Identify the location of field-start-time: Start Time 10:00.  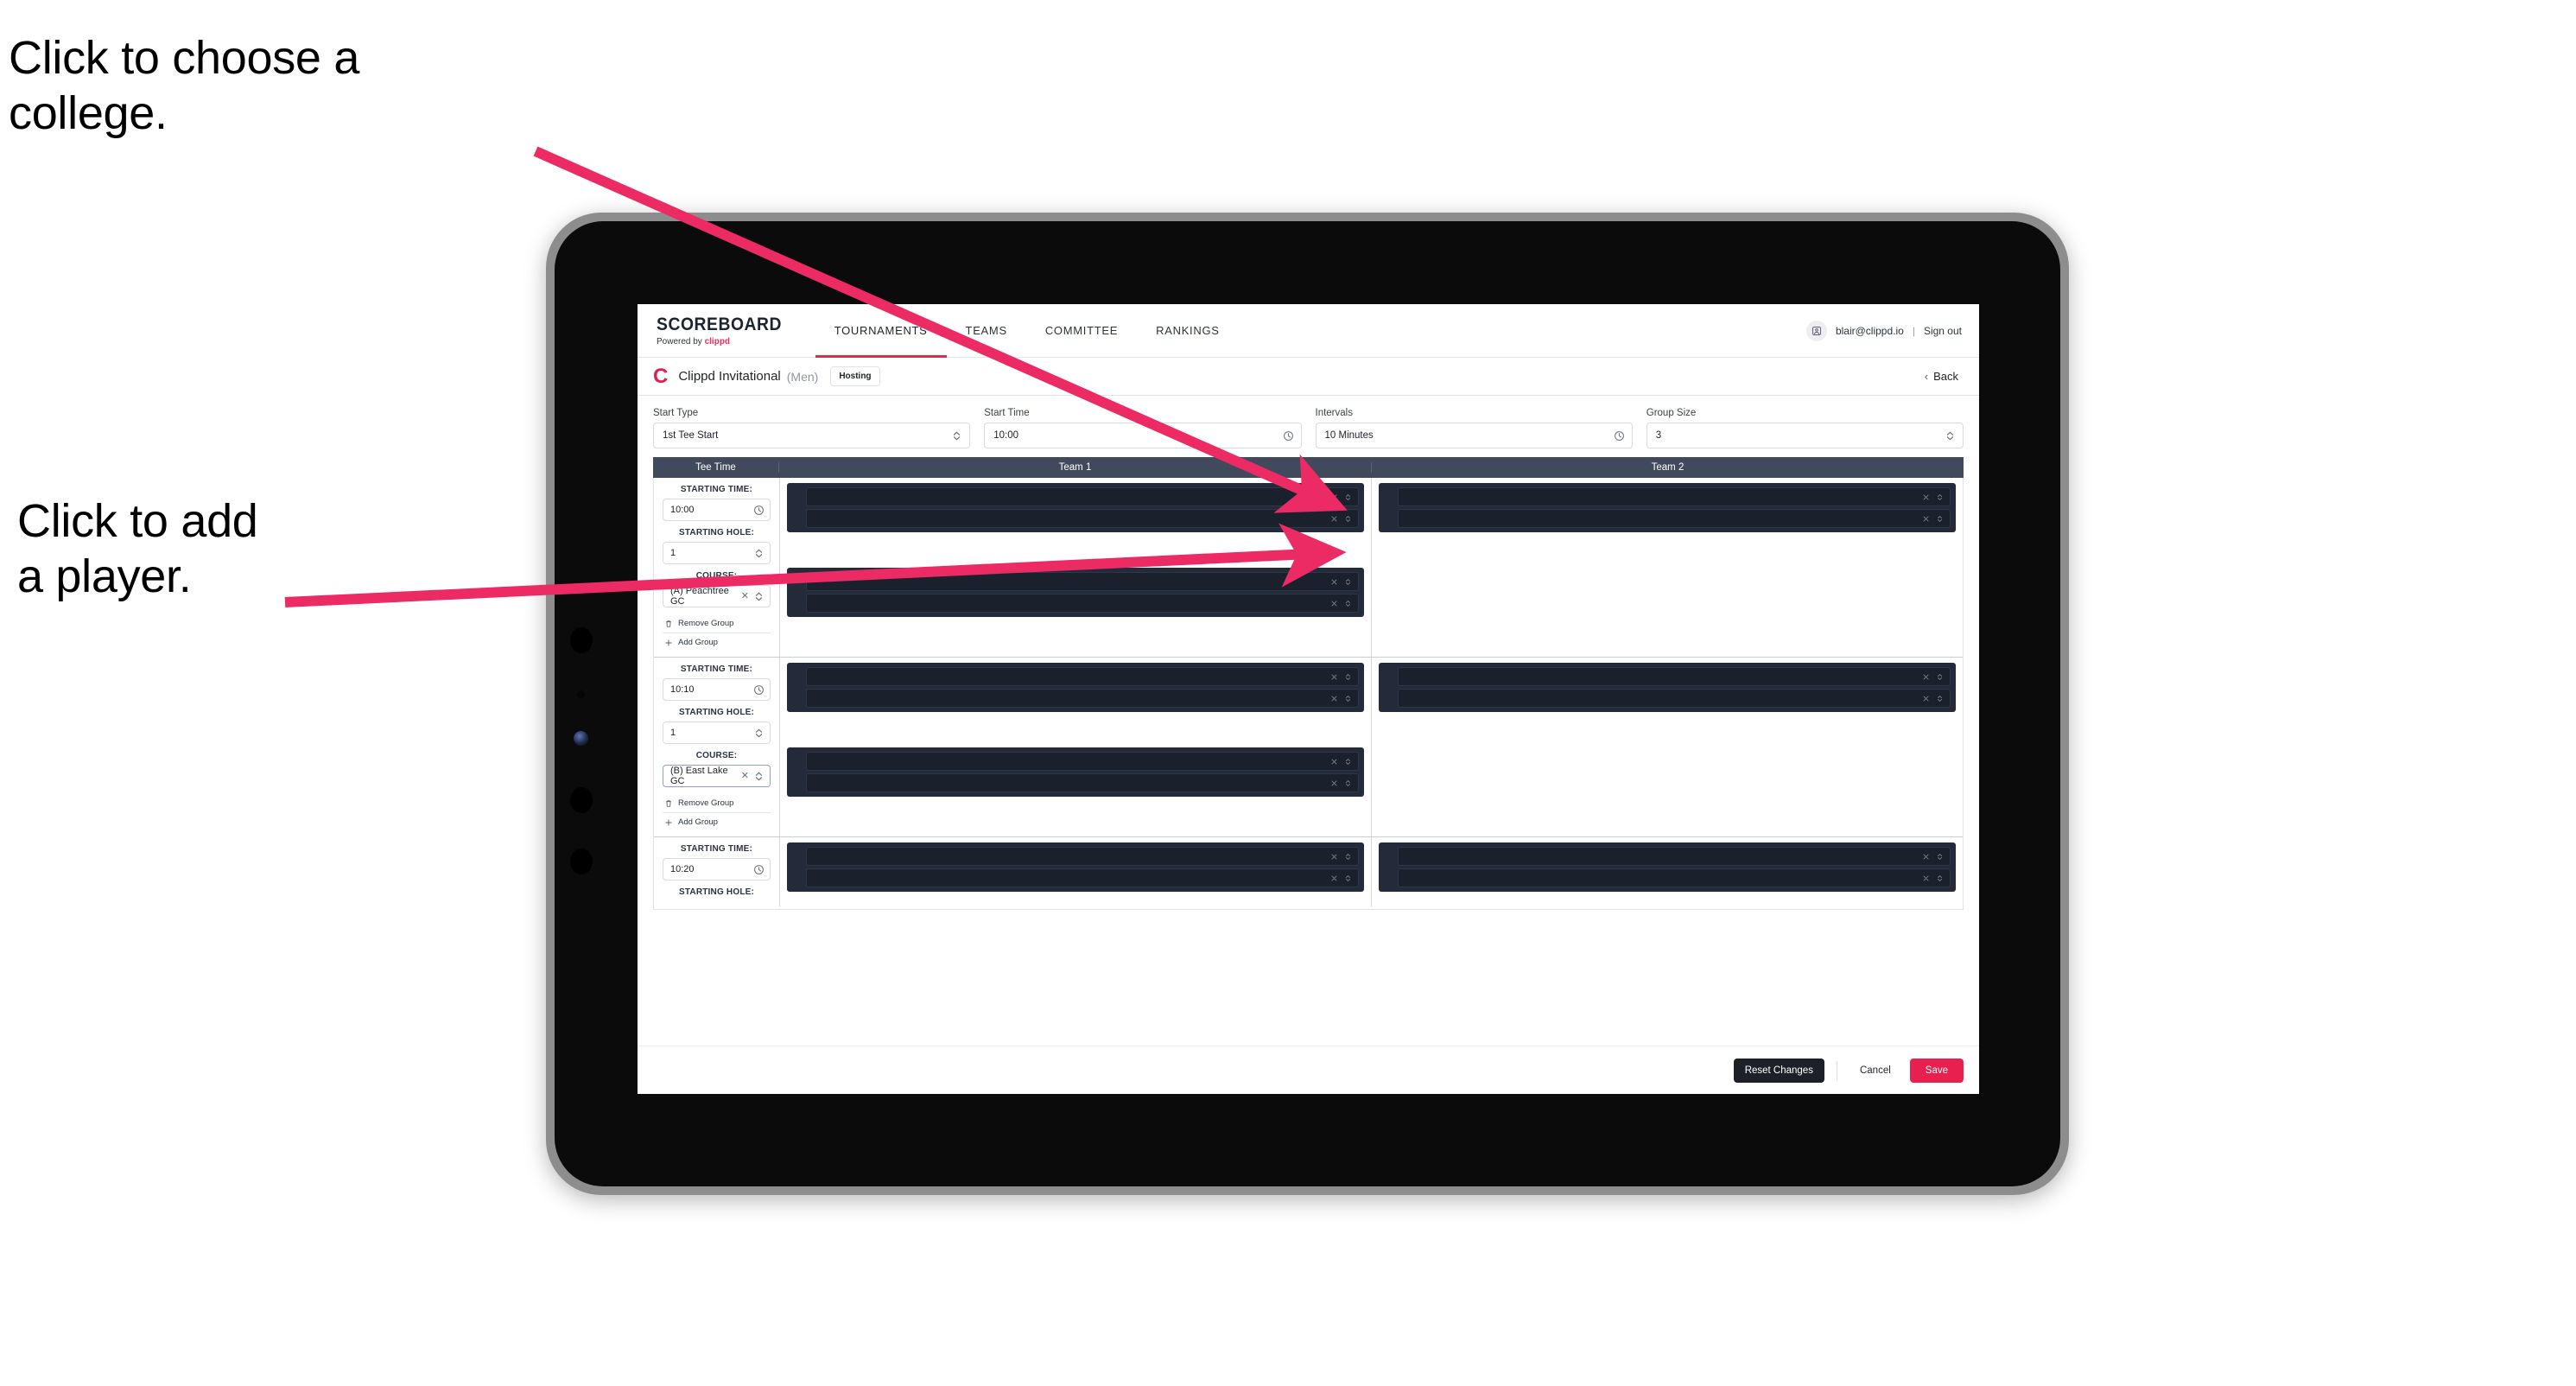
(1143, 428).